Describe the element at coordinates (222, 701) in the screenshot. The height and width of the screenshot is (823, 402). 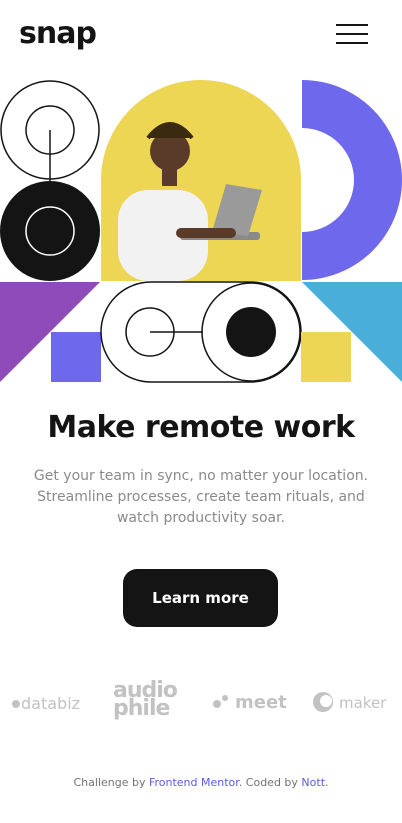
I see `meet-dots-icon` at that location.